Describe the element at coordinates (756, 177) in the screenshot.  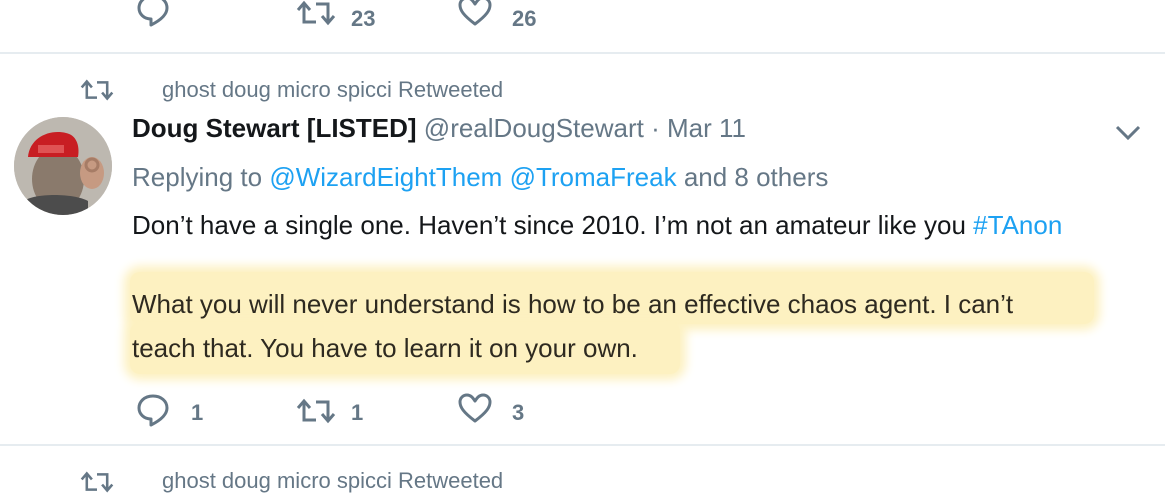
I see `replying-suffix: and 8 others` at that location.